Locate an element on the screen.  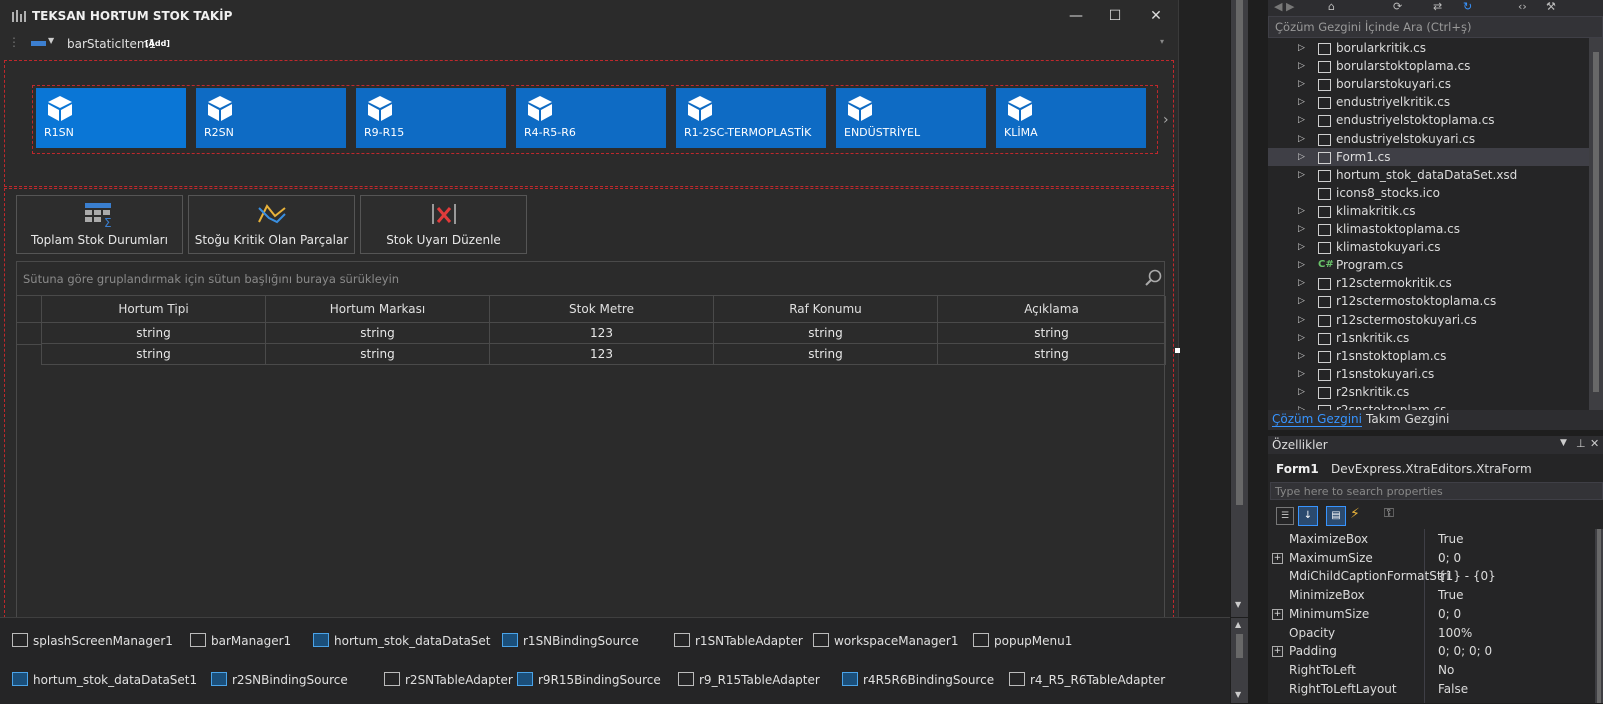
solution-item: ▷ r1snkritik.cs is located at coordinates (1429, 338).